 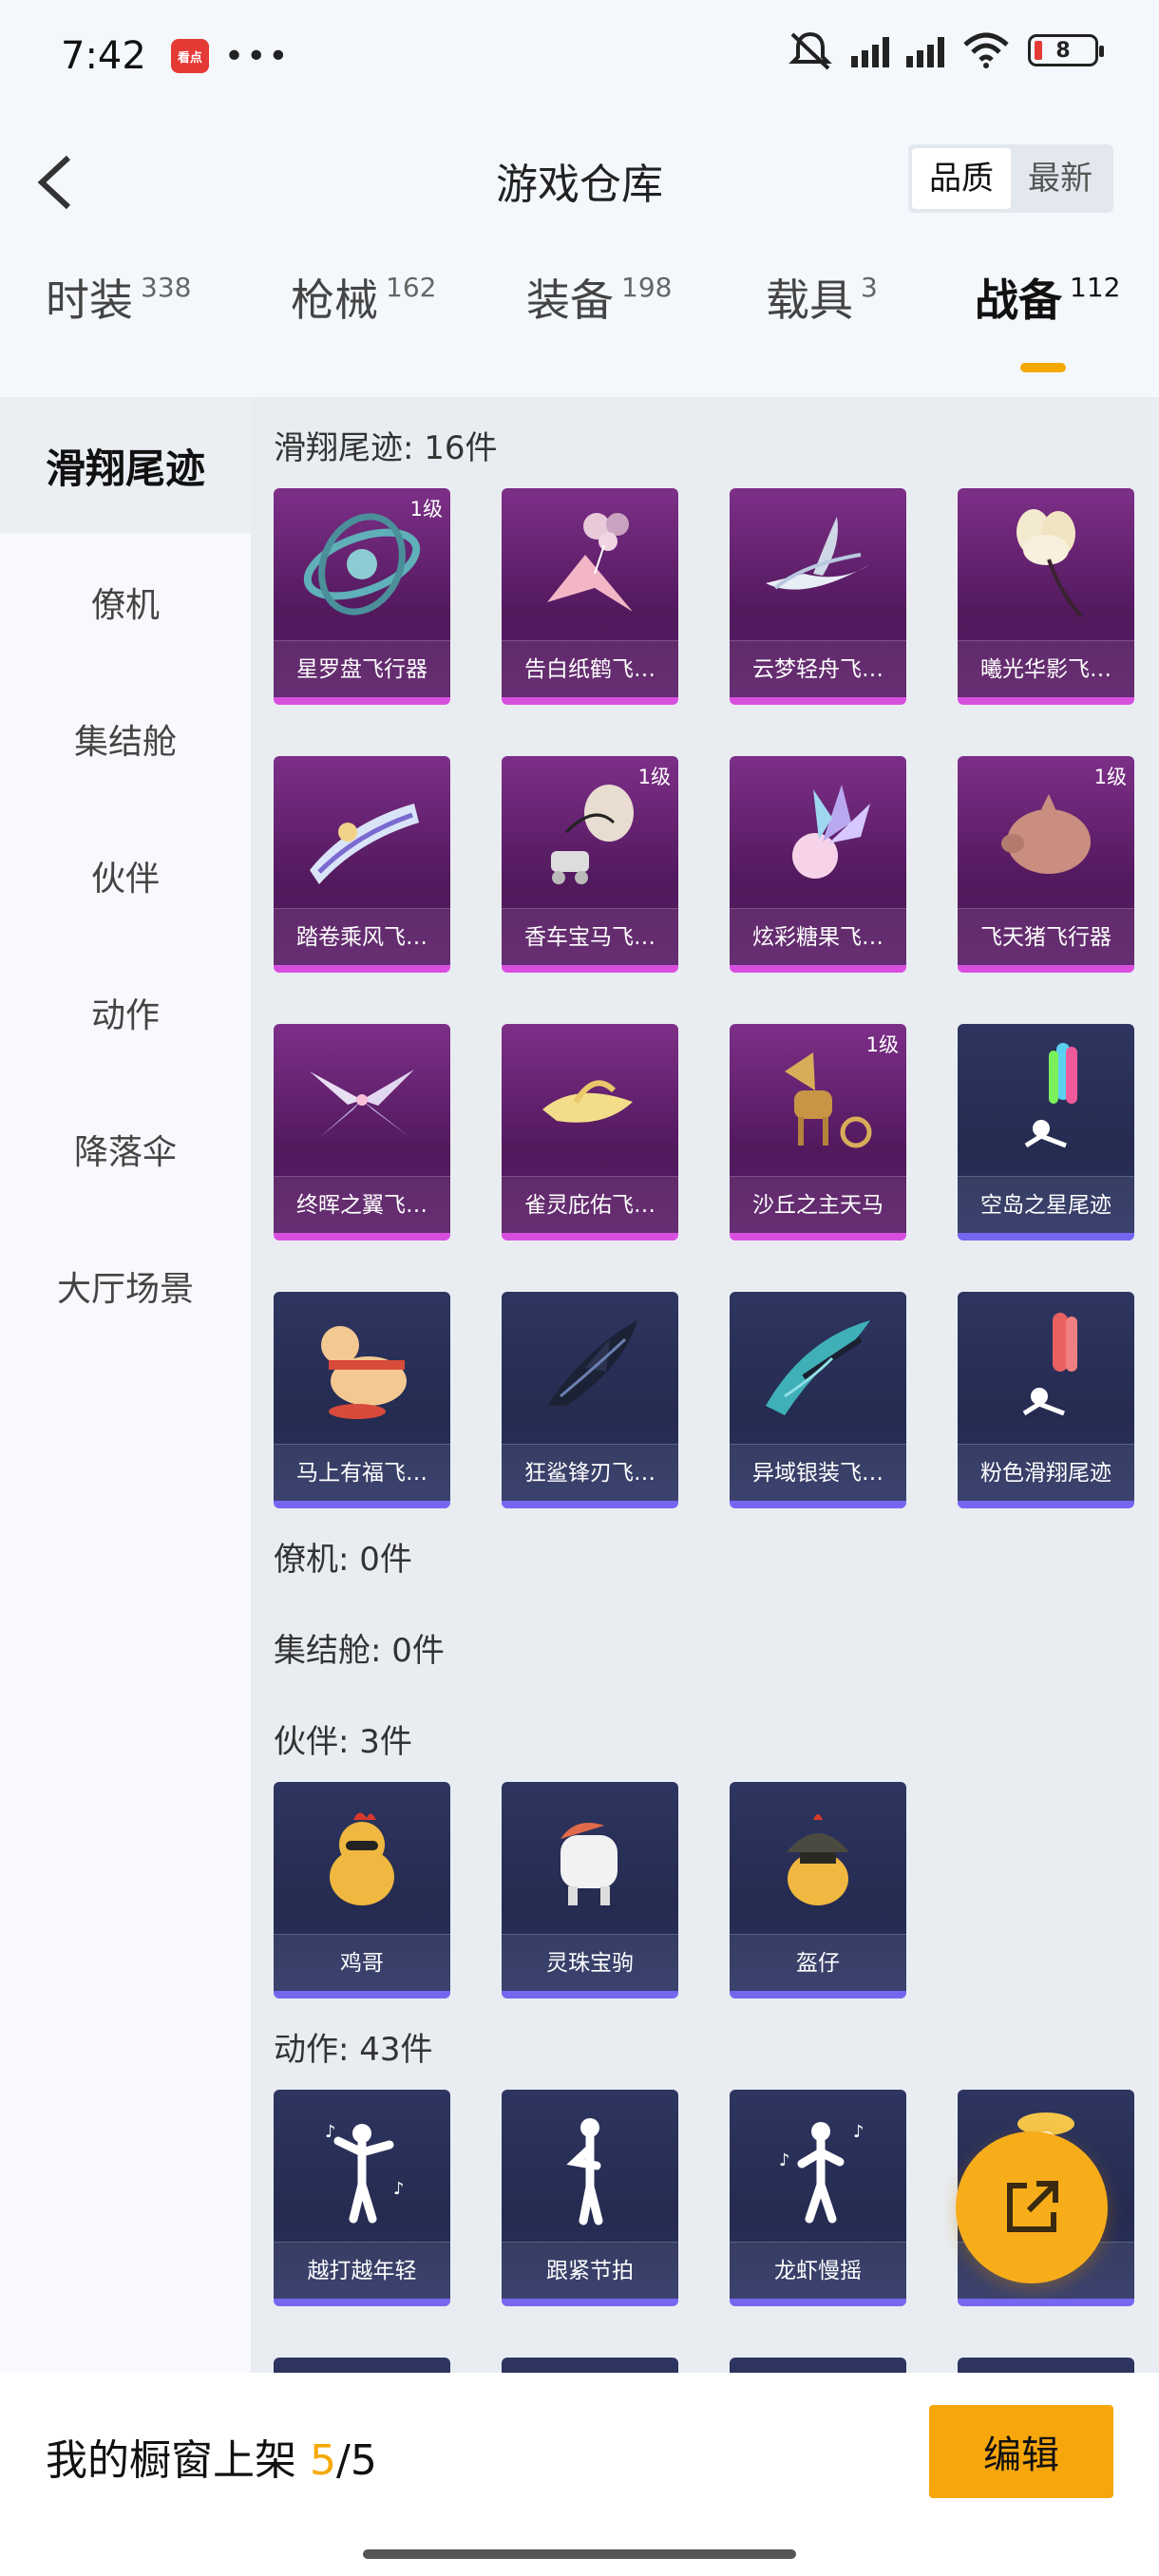 I want to click on showcase-label: 我的橱窗上架, so click(x=171, y=2460).